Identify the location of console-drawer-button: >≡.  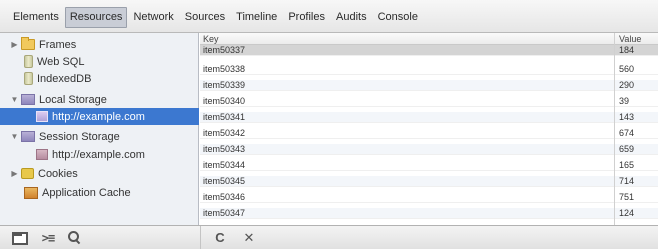
(48, 237).